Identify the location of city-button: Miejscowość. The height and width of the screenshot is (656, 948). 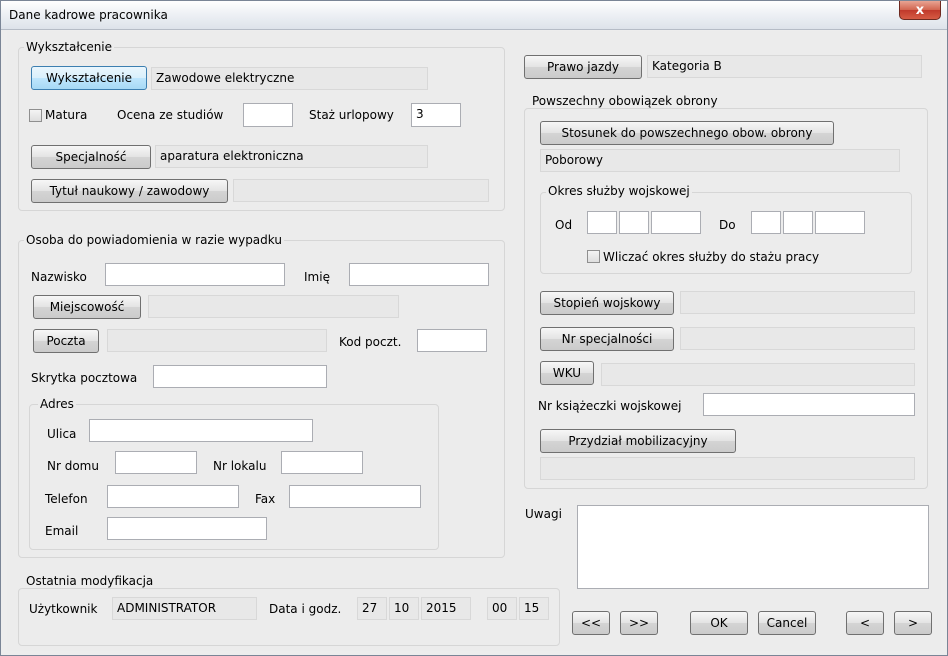
(87, 307).